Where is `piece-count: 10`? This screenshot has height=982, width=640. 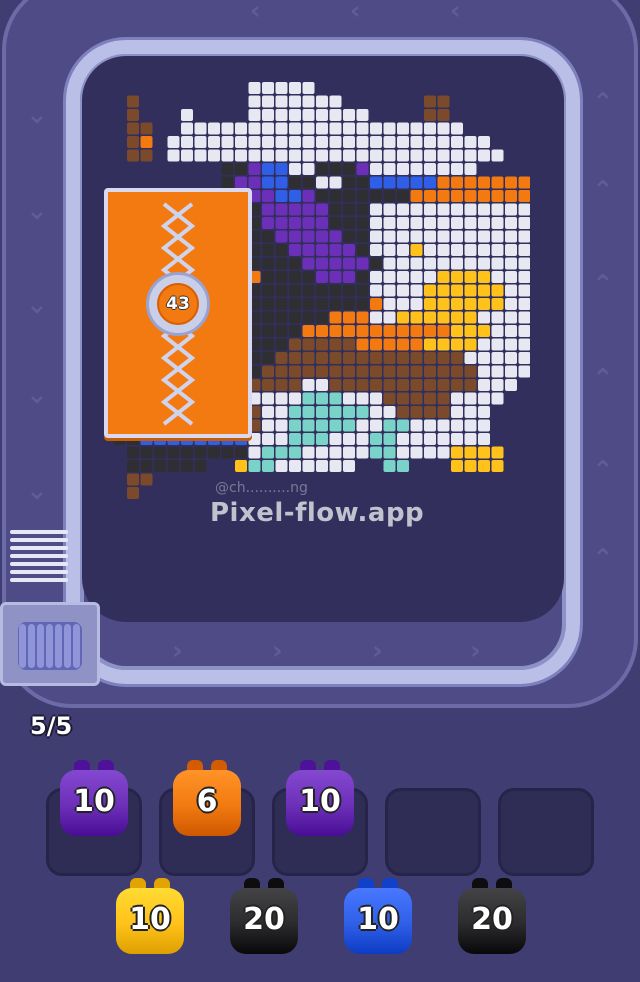
piece-count: 10 is located at coordinates (150, 919).